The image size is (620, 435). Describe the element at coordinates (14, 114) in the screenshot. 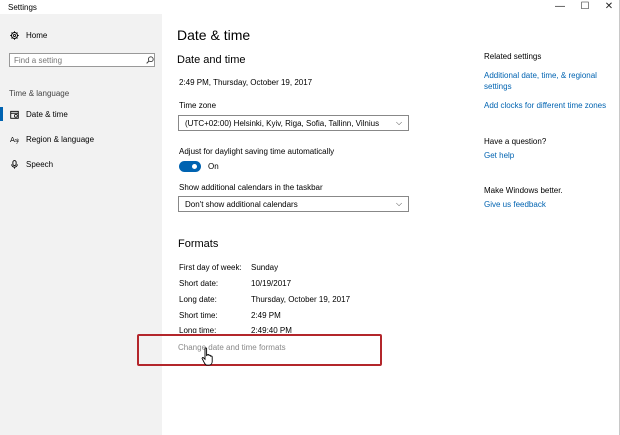

I see `calendar-icon` at that location.